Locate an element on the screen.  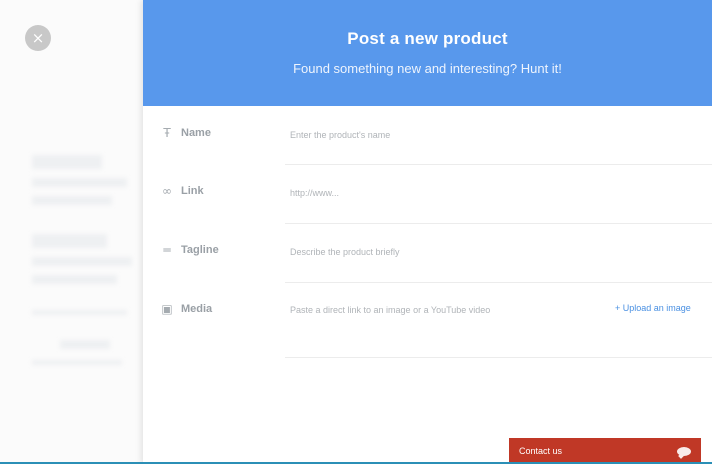
link-label-group: ∞ Link is located at coordinates (182, 191).